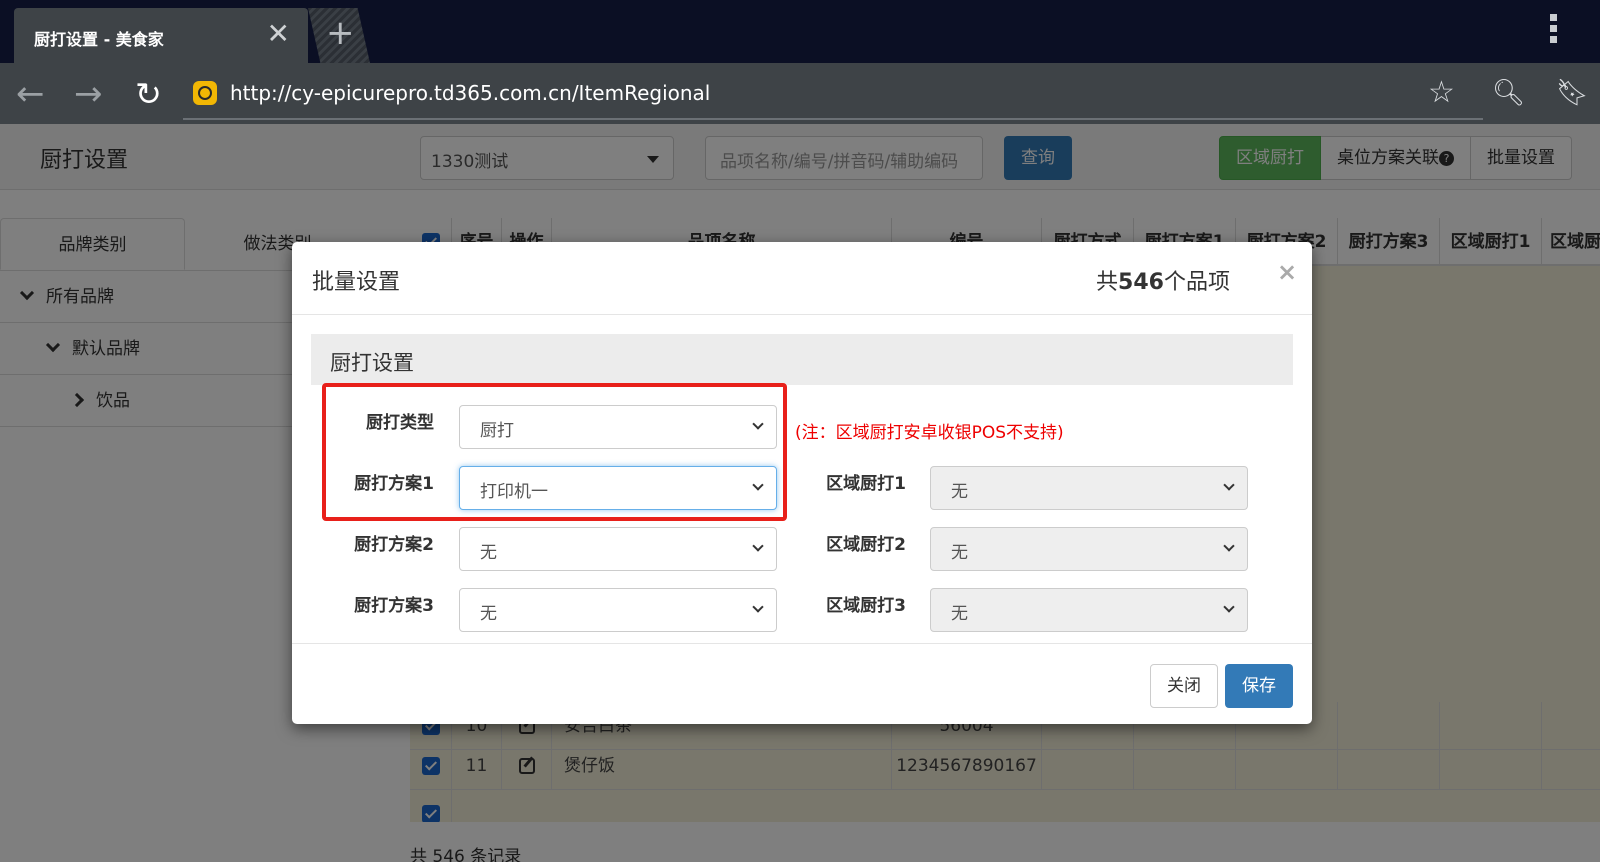 The height and width of the screenshot is (862, 1600). Describe the element at coordinates (488, 614) in the screenshot. I see `plan3-value: 无` at that location.